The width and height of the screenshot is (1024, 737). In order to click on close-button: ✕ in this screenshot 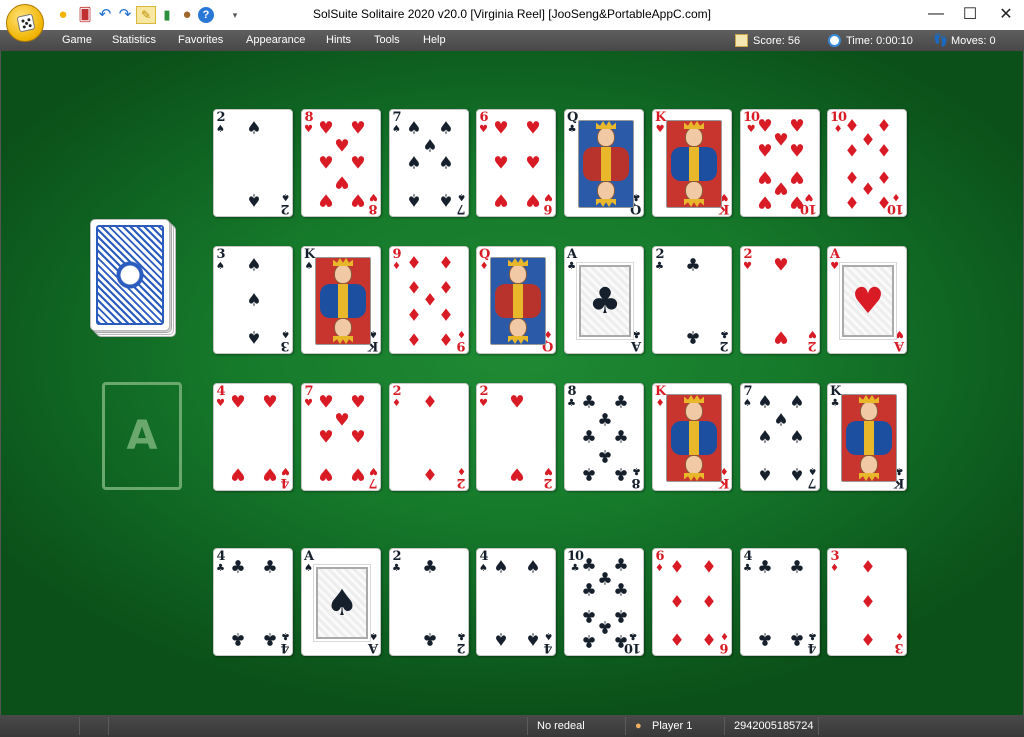, I will do `click(1006, 14)`.